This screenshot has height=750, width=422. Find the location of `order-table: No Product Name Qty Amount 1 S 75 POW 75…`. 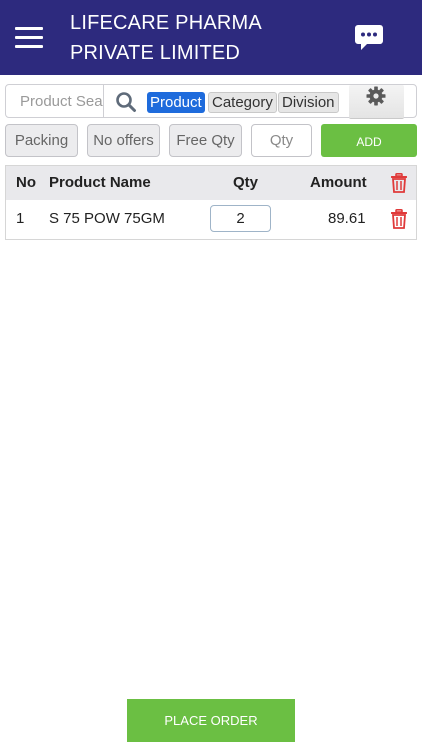

order-table: No Product Name Qty Amount 1 S 75 POW 75… is located at coordinates (211, 202).